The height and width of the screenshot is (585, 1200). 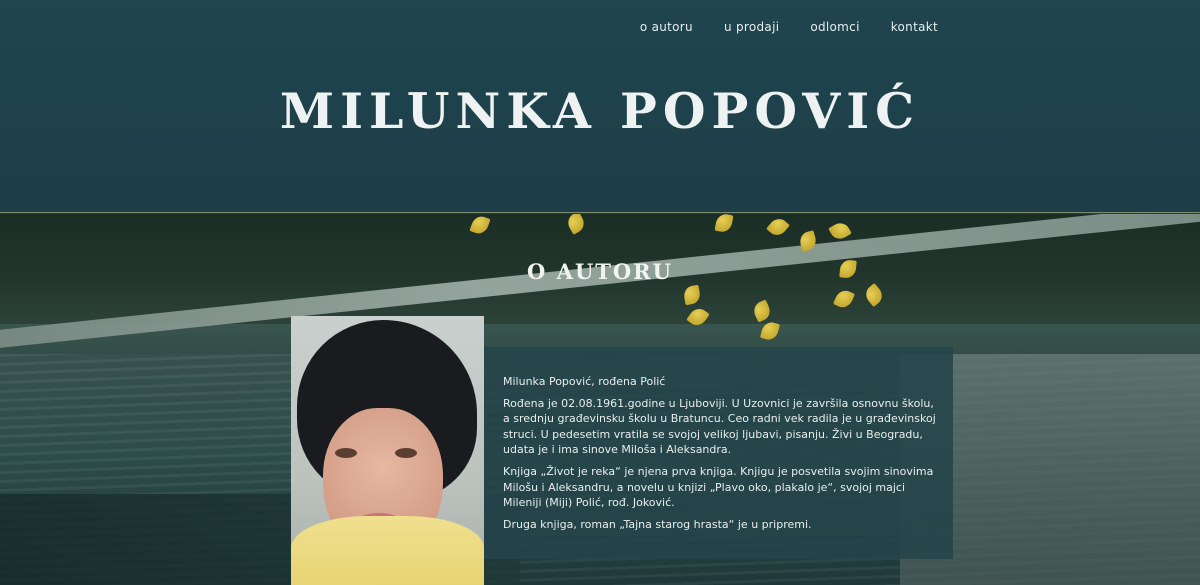 I want to click on site-title: MILUNKA POPOVIĆ, so click(x=600, y=111).